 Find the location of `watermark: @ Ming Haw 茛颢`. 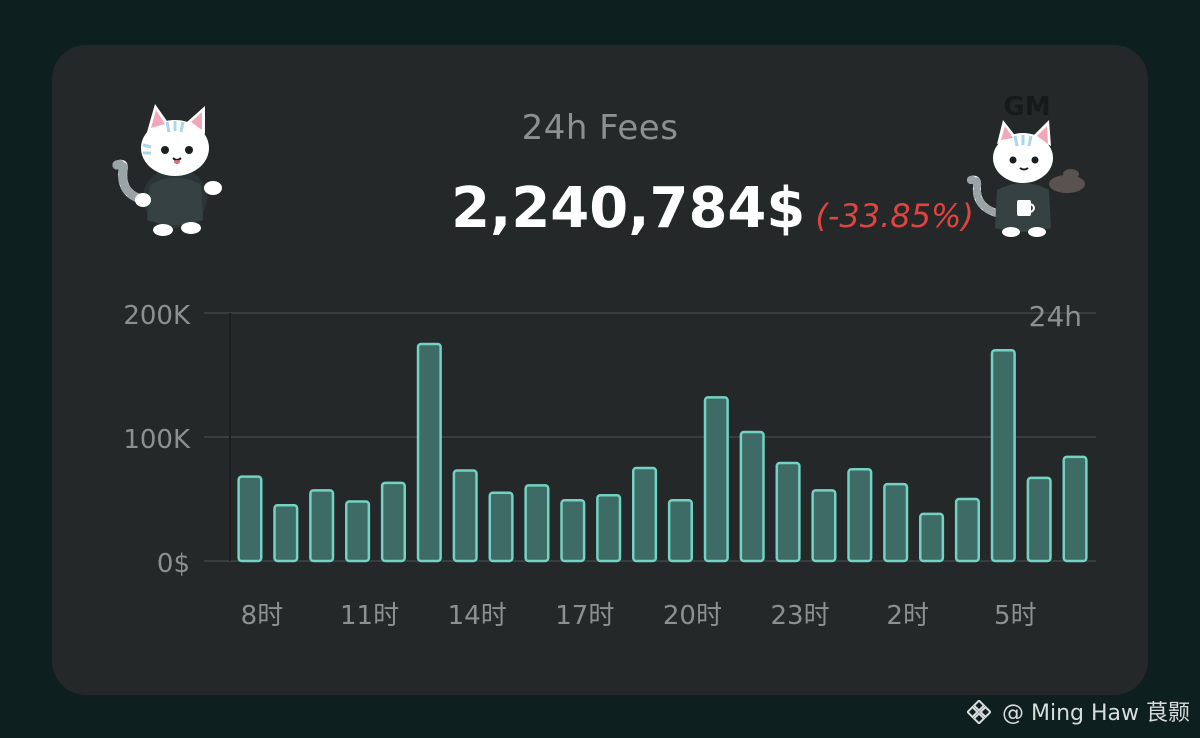

watermark: @ Ming Haw 茛颢 is located at coordinates (1078, 711).